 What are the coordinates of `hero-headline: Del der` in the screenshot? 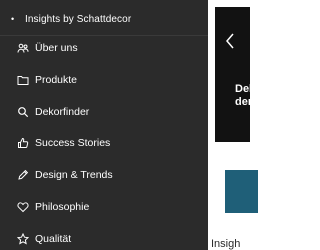 It's located at (242, 96).